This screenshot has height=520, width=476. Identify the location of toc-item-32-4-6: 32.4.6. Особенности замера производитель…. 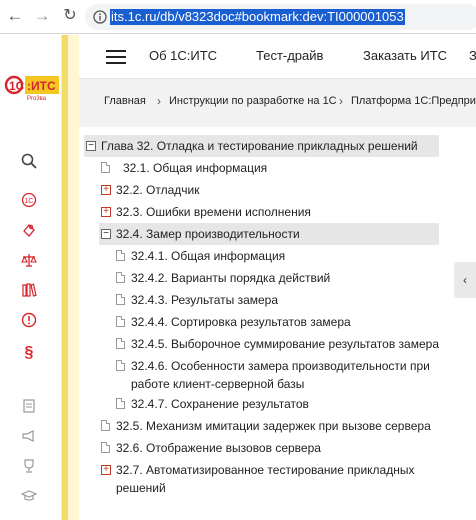
(276, 375).